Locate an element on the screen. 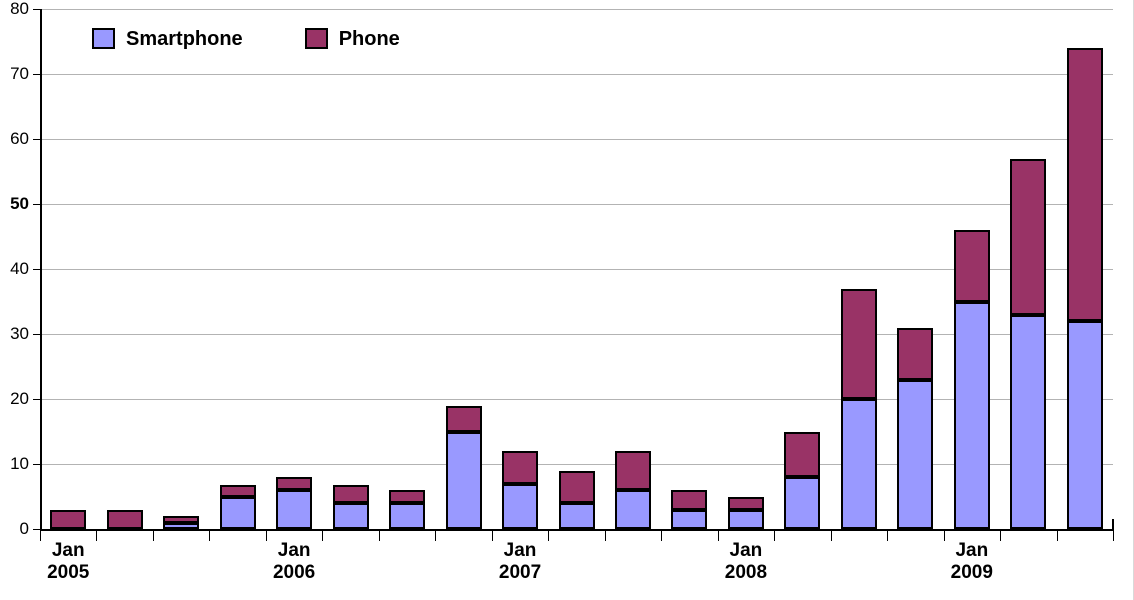  x-tick-label-2008: Jan 2008 is located at coordinates (746, 562).